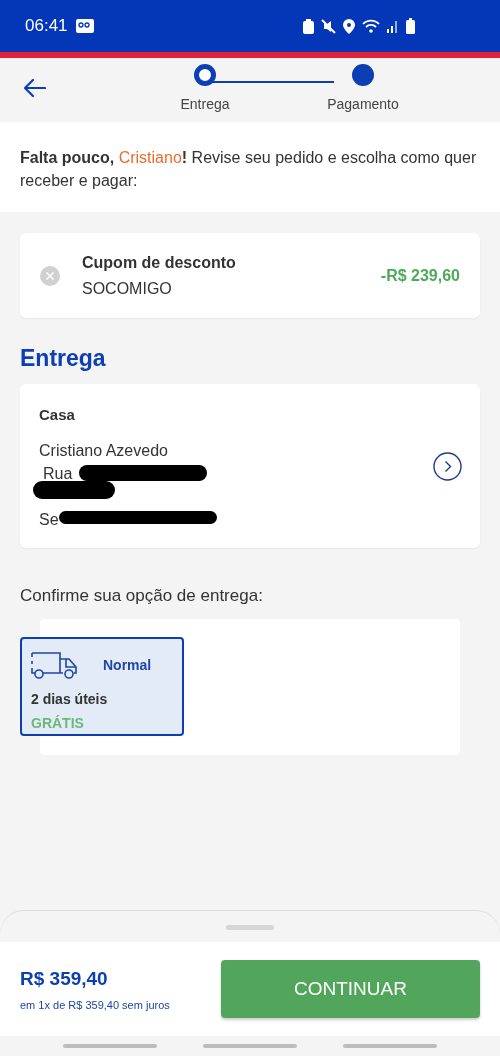  What do you see at coordinates (127, 665) in the screenshot?
I see `option-name: Normal` at bounding box center [127, 665].